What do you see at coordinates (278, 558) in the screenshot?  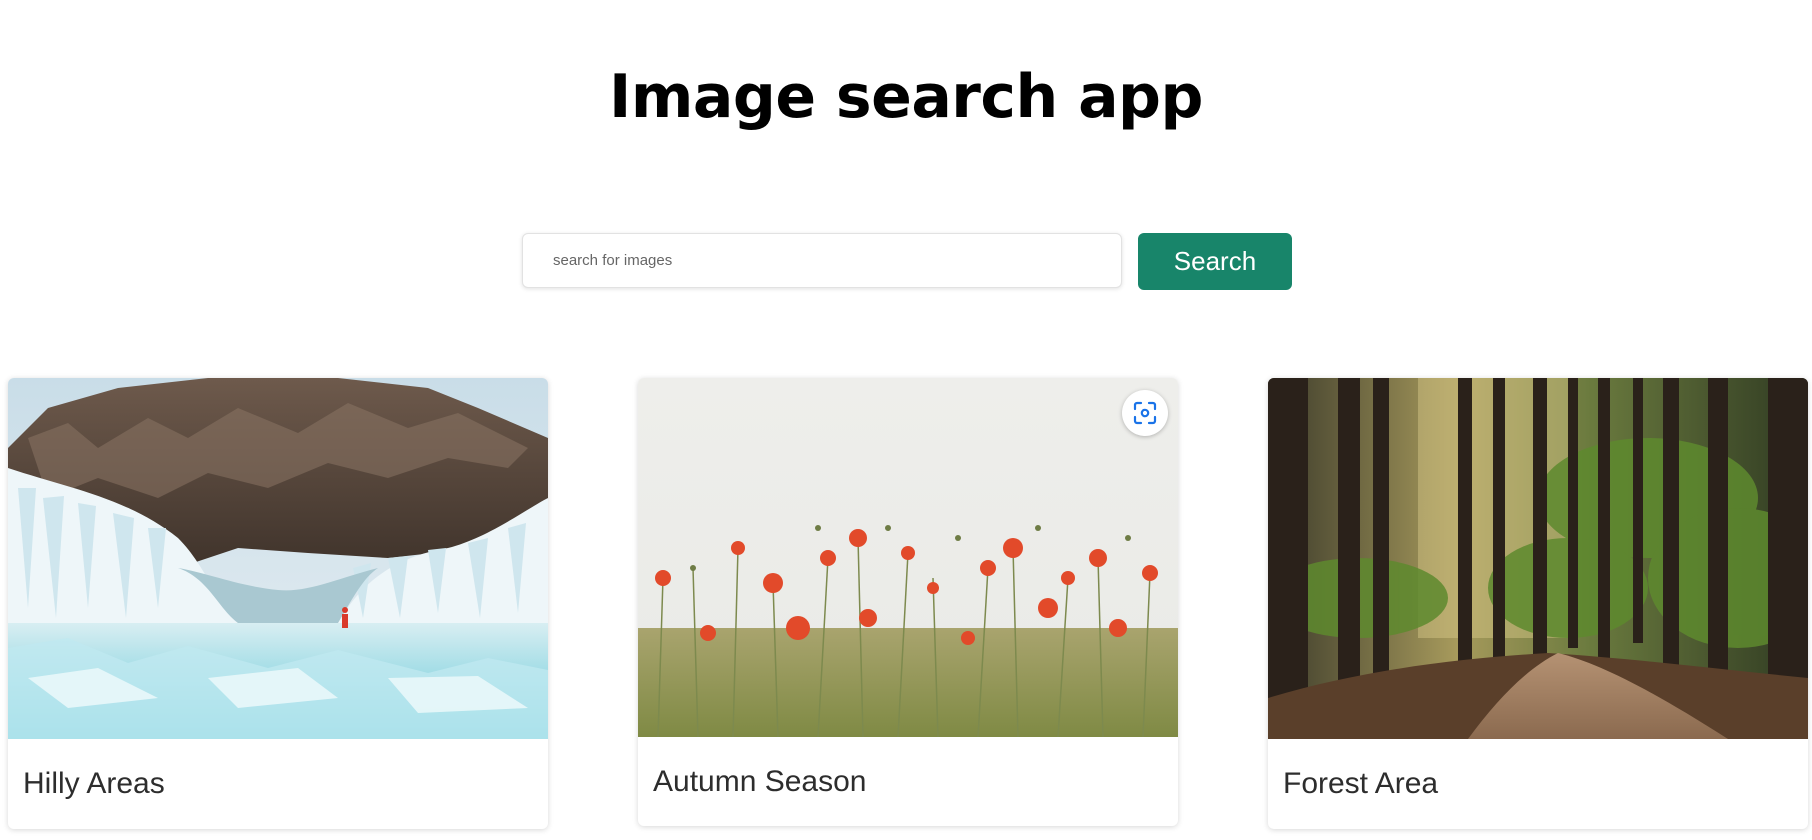 I see `result-image-icy-cliff` at bounding box center [278, 558].